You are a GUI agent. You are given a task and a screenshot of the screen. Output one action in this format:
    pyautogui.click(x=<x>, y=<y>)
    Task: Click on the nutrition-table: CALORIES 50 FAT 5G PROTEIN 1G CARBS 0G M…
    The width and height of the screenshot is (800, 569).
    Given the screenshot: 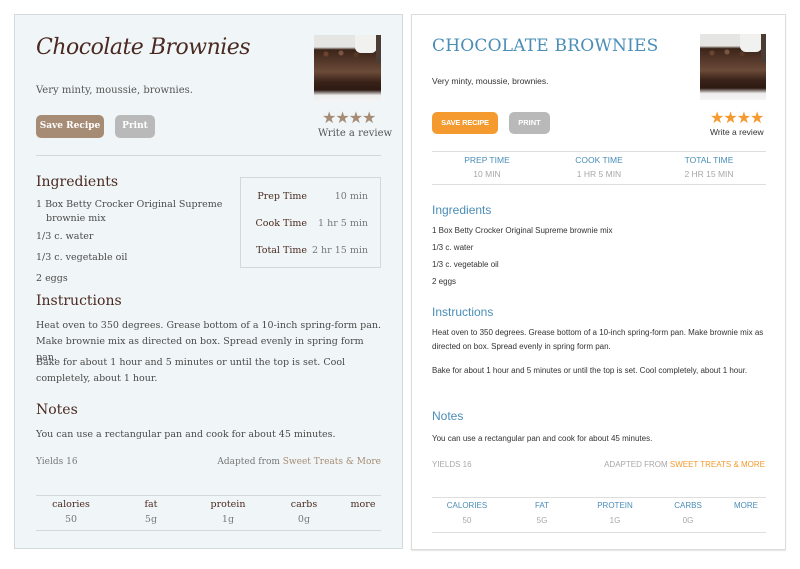 What is the action you would take?
    pyautogui.click(x=599, y=515)
    